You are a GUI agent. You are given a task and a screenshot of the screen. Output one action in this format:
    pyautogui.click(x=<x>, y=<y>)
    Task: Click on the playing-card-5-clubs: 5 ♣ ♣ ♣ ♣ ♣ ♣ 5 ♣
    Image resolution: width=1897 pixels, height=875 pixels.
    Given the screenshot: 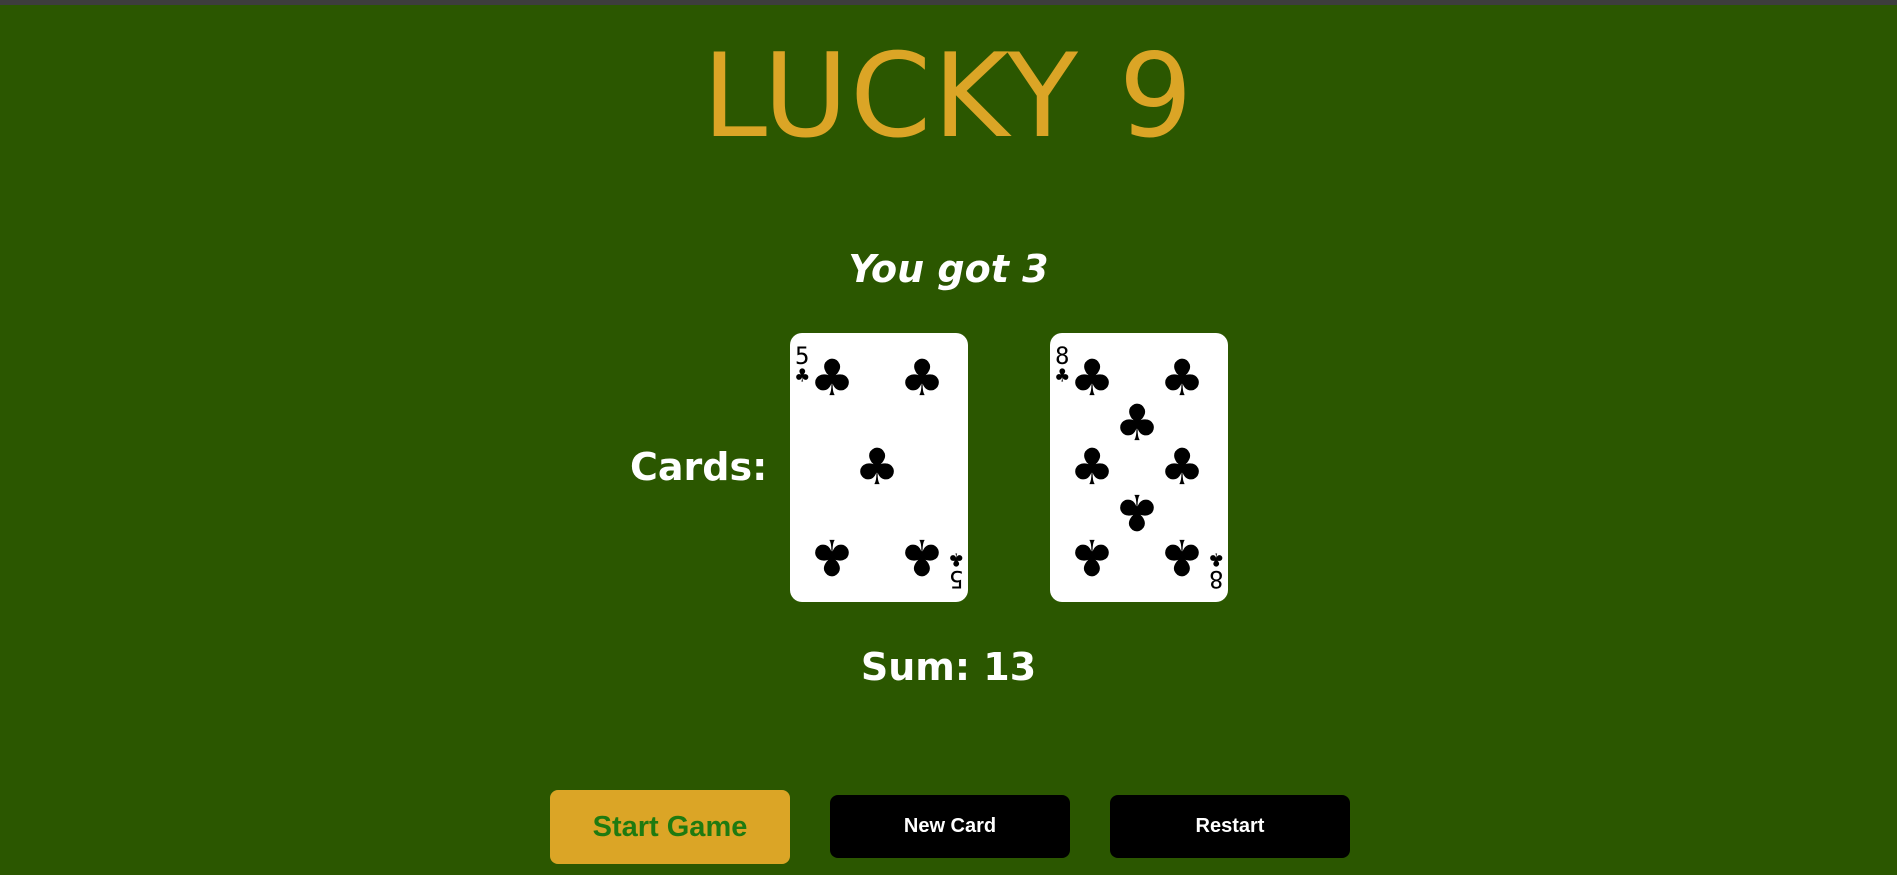 What is the action you would take?
    pyautogui.click(x=879, y=467)
    